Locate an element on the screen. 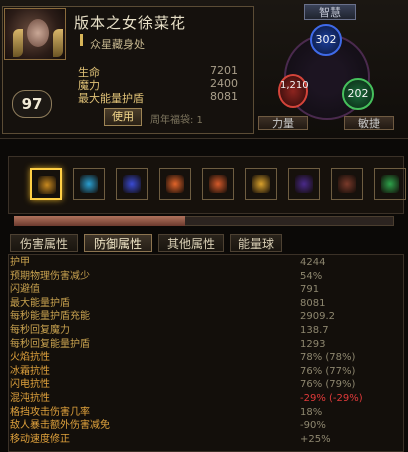 This screenshot has height=452, width=408. stat-row: 闪避值 791 is located at coordinates (205, 289).